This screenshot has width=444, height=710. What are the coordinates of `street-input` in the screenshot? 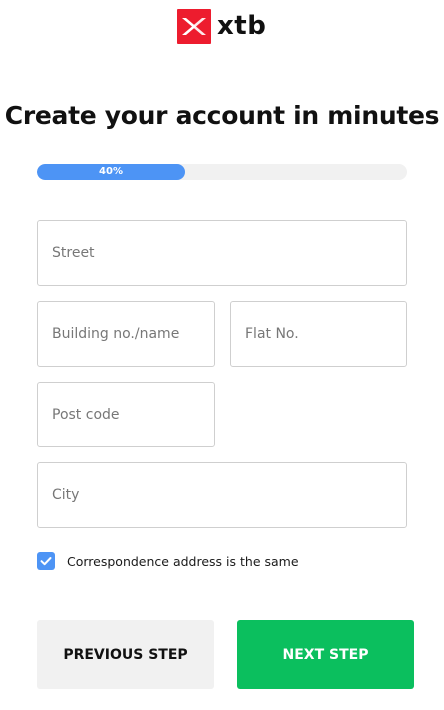 It's located at (222, 253).